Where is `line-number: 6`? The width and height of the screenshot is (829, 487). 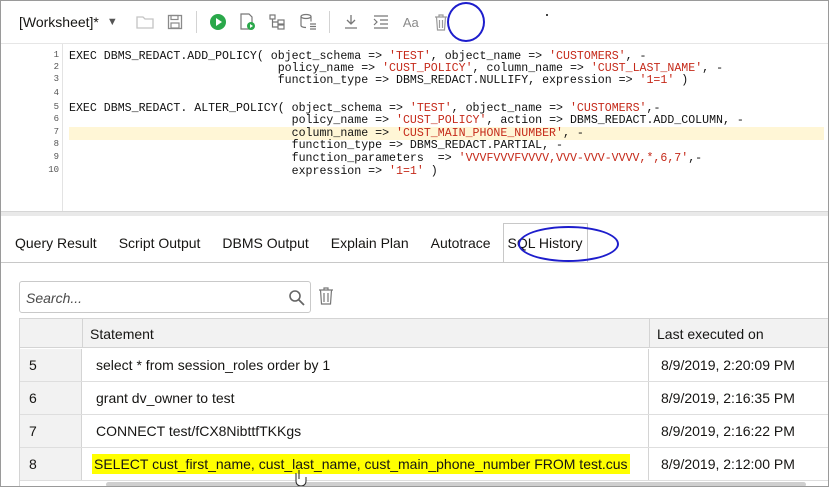 line-number: 6 is located at coordinates (56, 119).